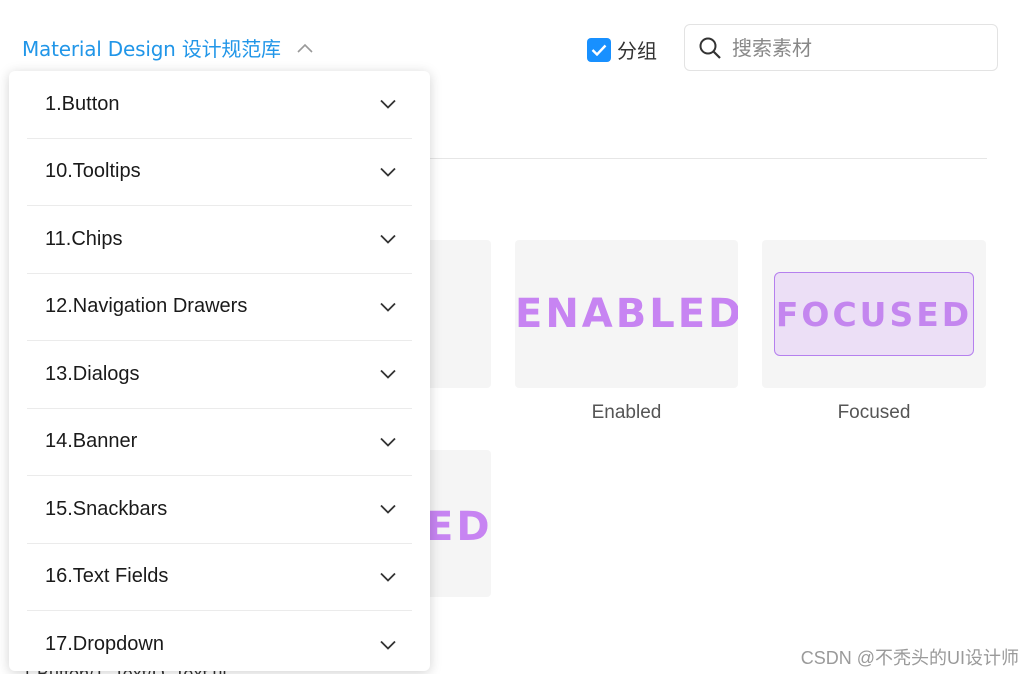  What do you see at coordinates (219, 641) in the screenshot?
I see `dropdown-item: 17.Dropdown` at bounding box center [219, 641].